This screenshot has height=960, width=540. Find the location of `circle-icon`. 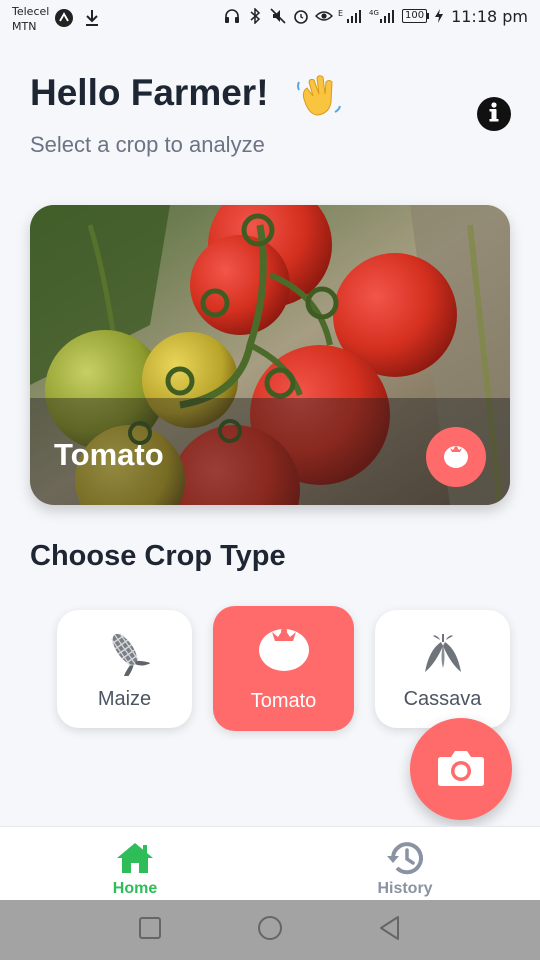

circle-icon is located at coordinates (270, 930).